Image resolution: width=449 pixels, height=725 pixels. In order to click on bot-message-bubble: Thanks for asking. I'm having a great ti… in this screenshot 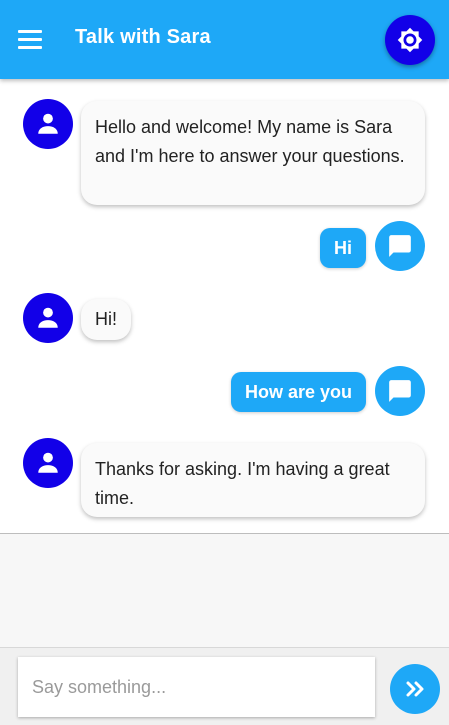, I will do `click(253, 480)`.